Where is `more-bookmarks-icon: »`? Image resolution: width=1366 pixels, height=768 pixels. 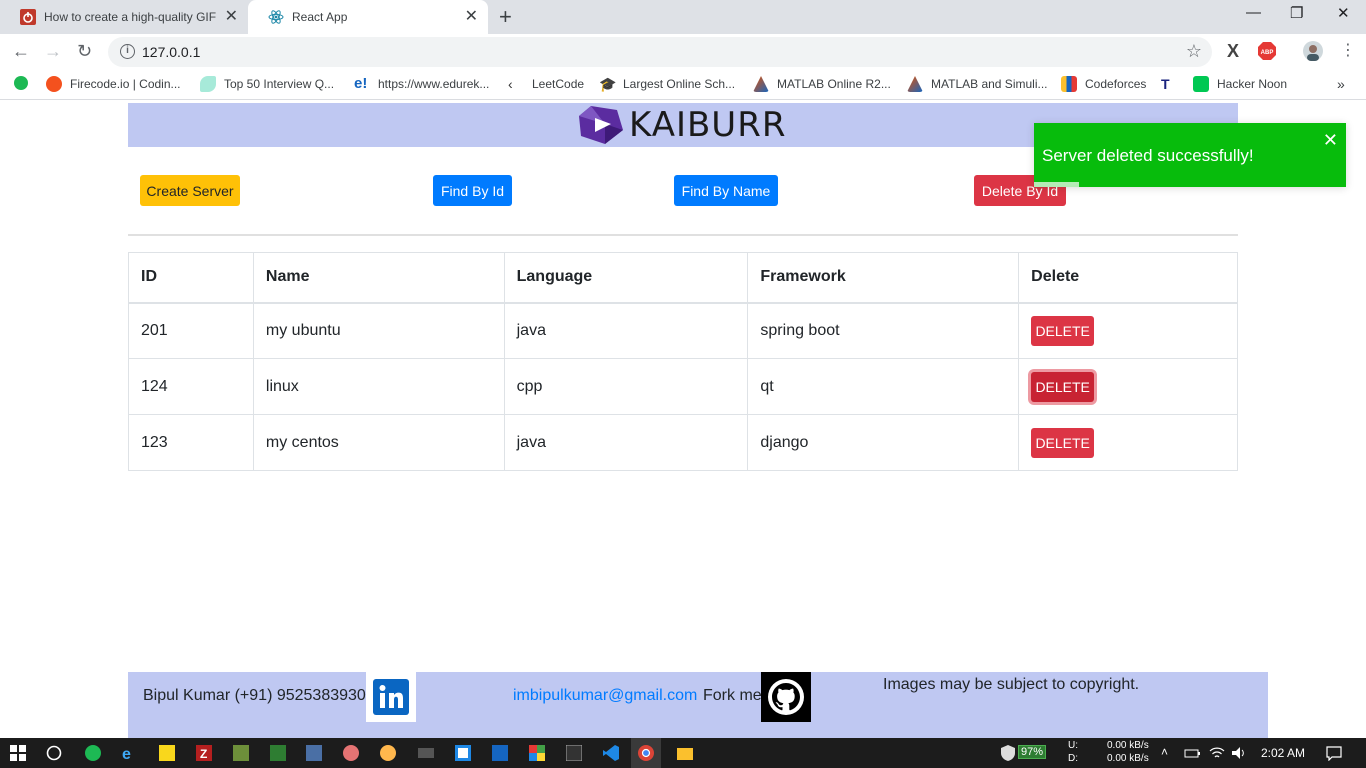 more-bookmarks-icon: » is located at coordinates (1341, 84).